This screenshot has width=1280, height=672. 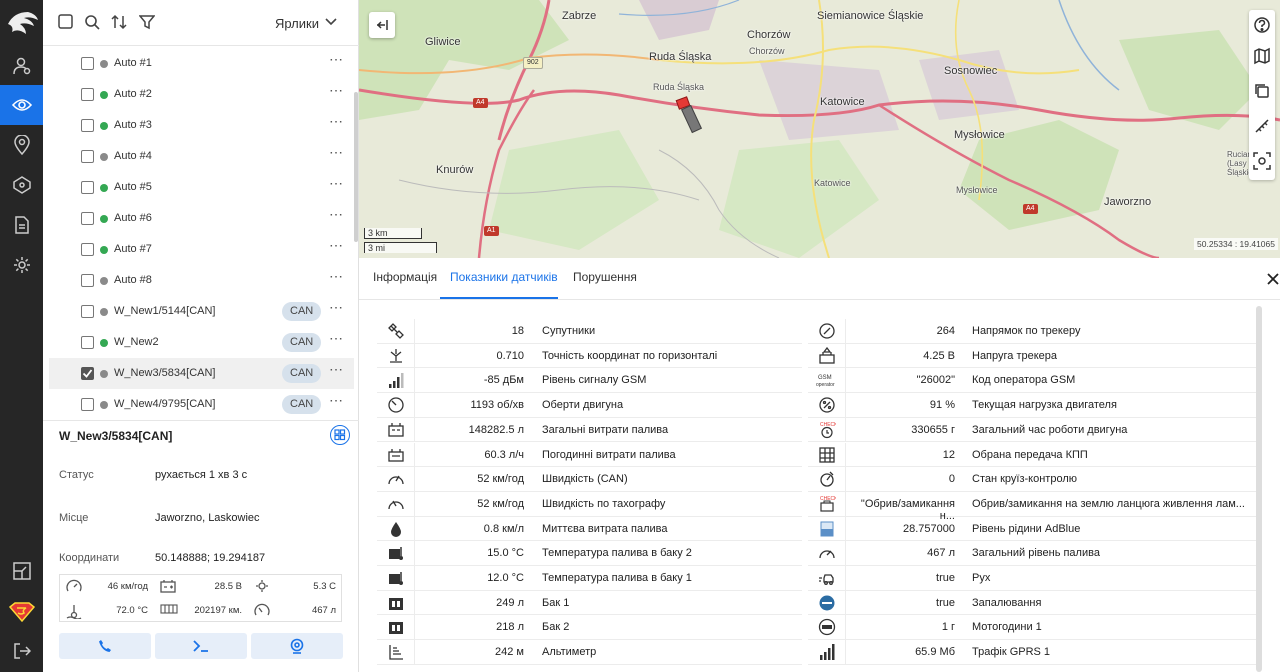 I want to click on sensor-row: 12 Обрана передача КПП, so click(x=1032, y=455).